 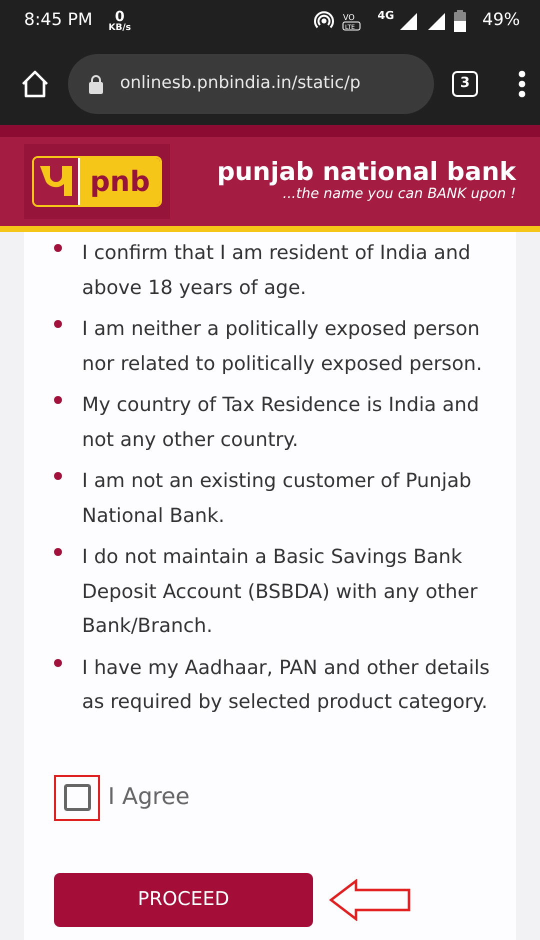 I want to click on battery-level: 49%, so click(x=501, y=20).